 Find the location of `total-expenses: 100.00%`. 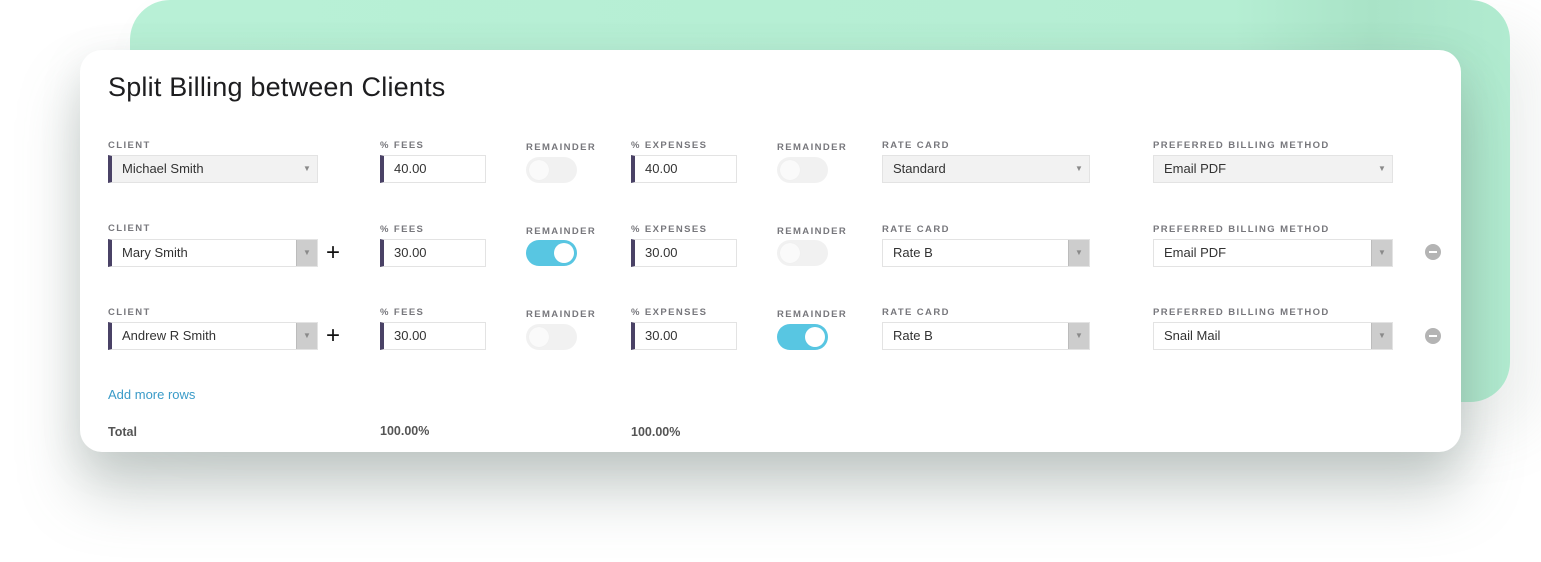

total-expenses: 100.00% is located at coordinates (656, 432).